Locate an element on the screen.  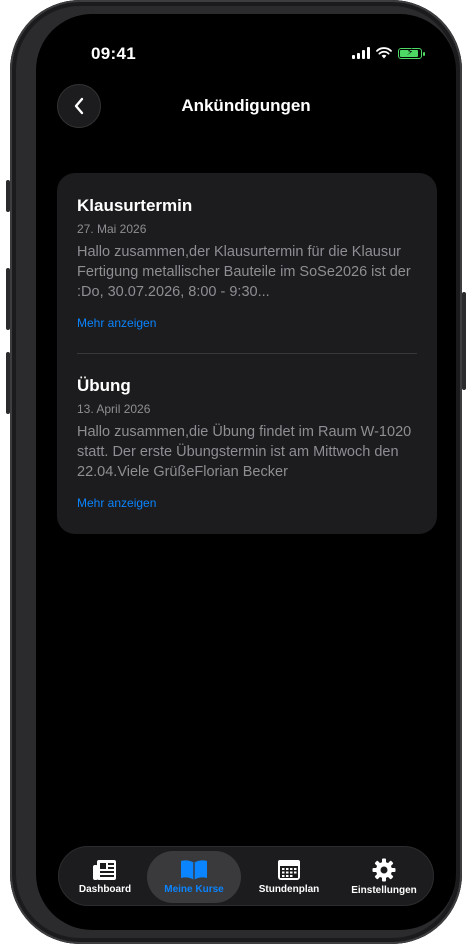
tab-label: Einstellungen is located at coordinates (384, 890).